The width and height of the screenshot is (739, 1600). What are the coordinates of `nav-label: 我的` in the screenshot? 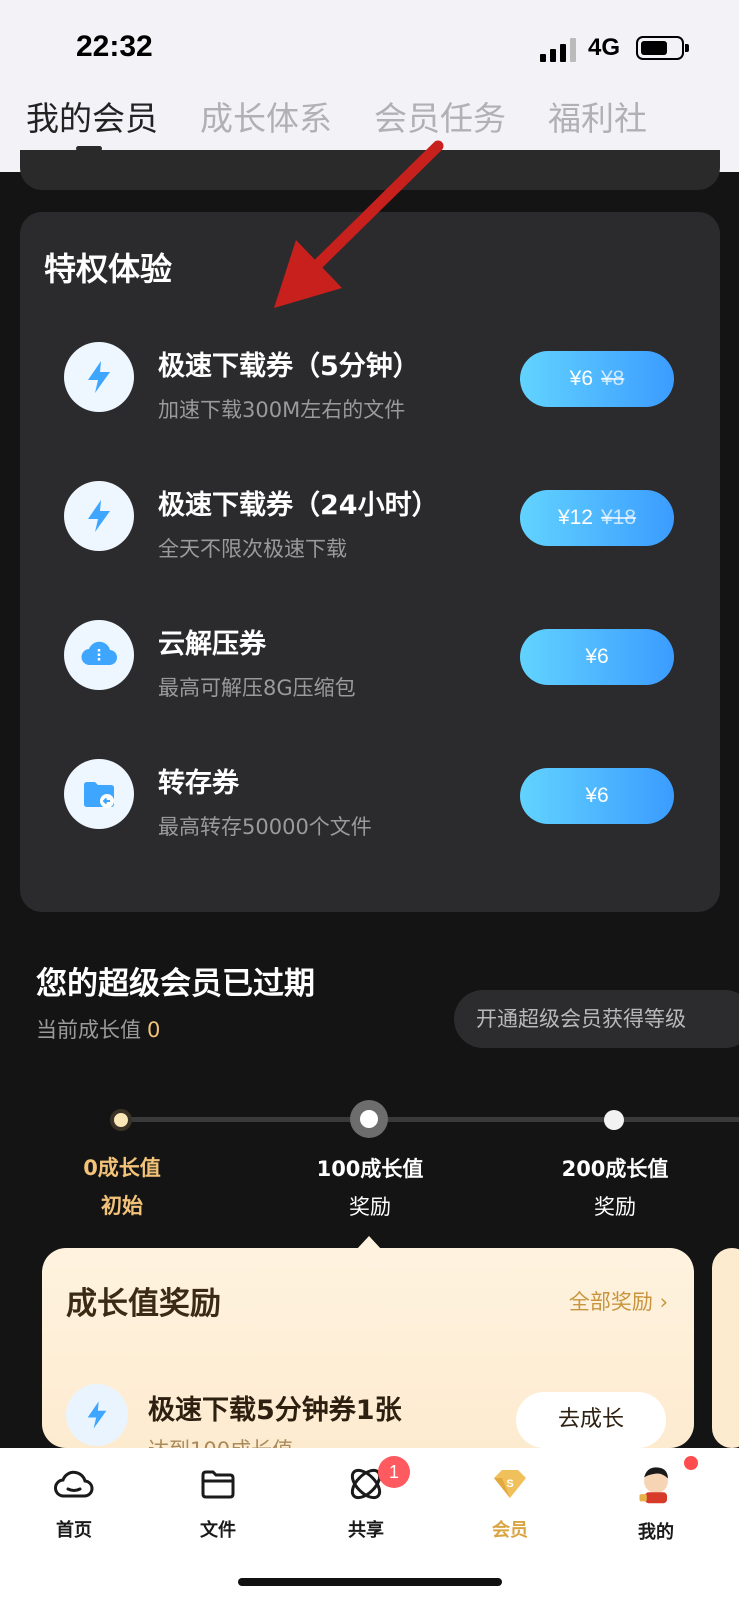 It's located at (656, 1532).